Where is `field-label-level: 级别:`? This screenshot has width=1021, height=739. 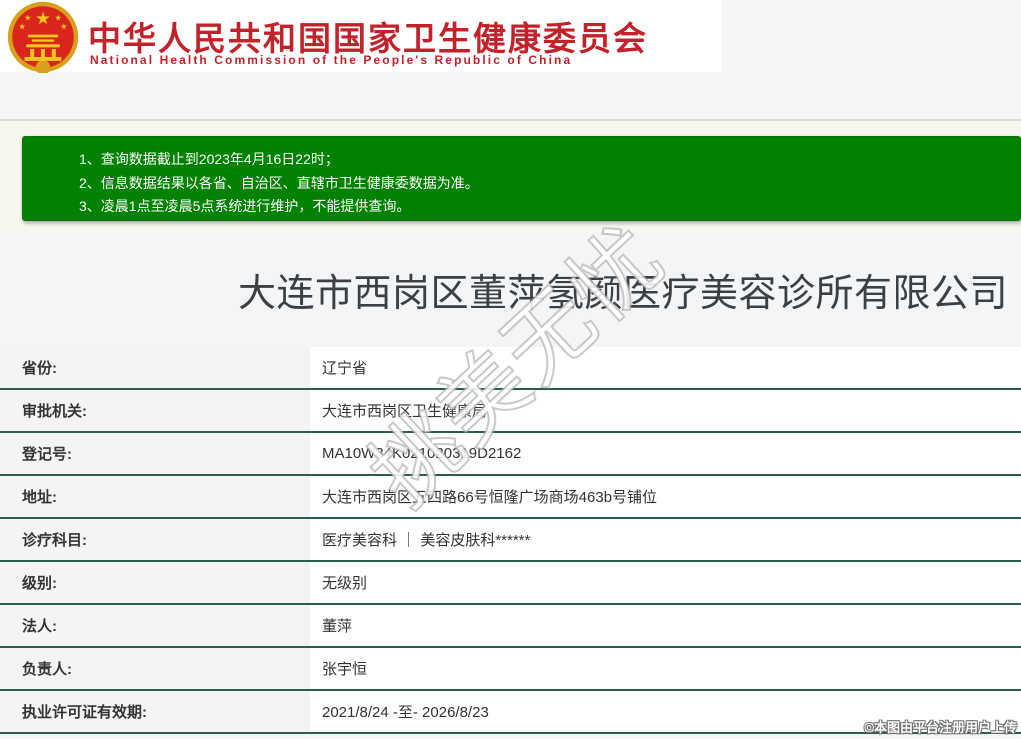 field-label-level: 级别: is located at coordinates (155, 582).